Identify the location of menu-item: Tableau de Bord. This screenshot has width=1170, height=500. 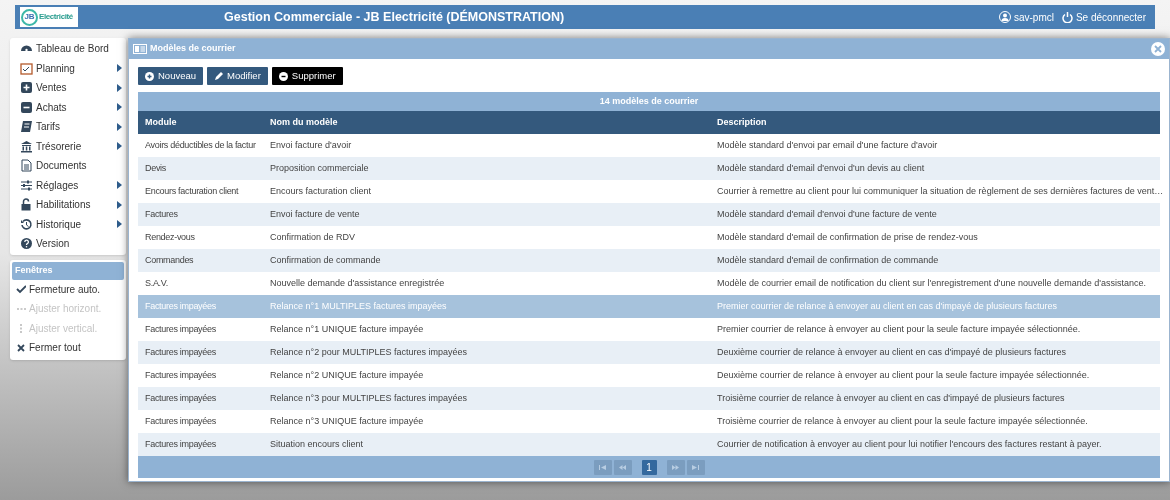
(71, 49).